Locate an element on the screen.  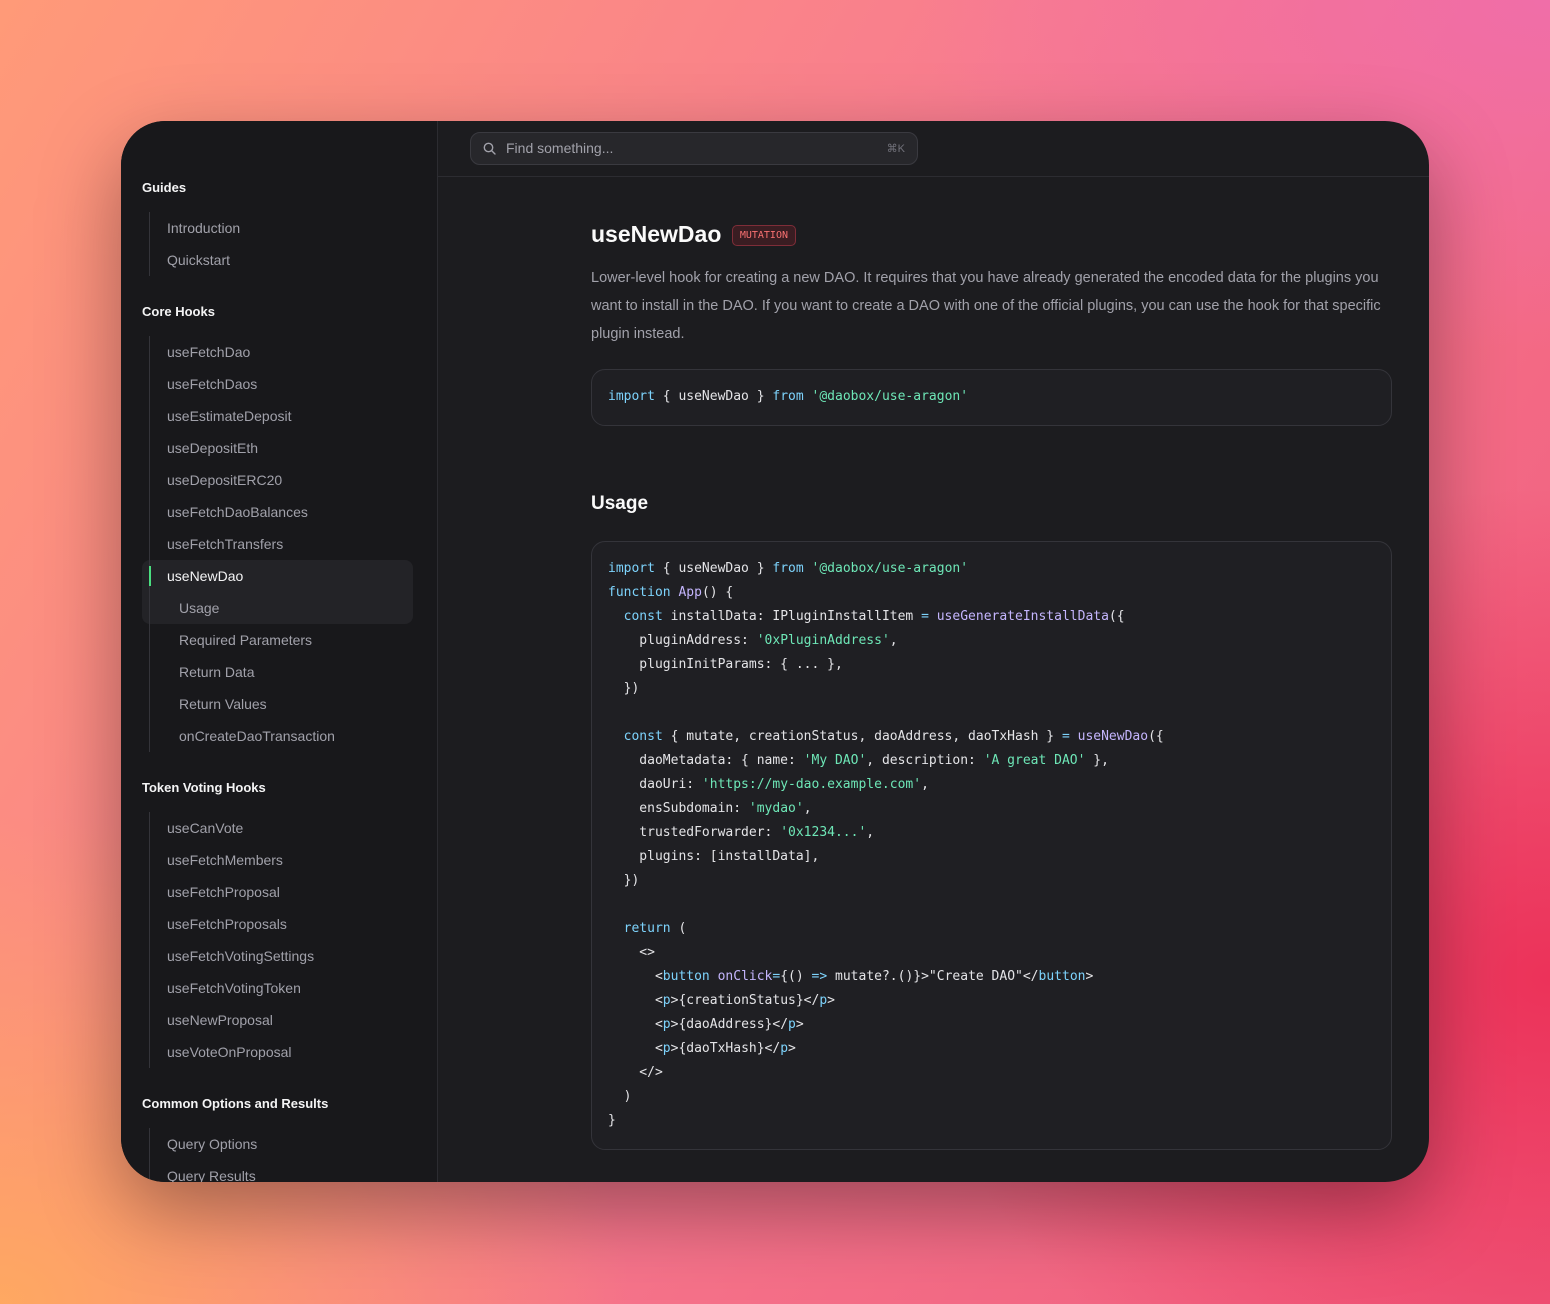
sidebar-item-useestimatedeposit: useEstimateDeposit is located at coordinates (282, 416).